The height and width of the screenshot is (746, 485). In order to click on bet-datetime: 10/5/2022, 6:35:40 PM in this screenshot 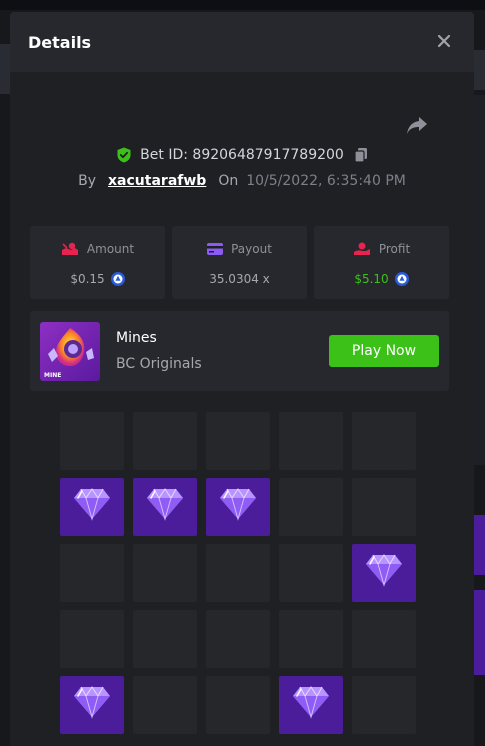, I will do `click(326, 181)`.